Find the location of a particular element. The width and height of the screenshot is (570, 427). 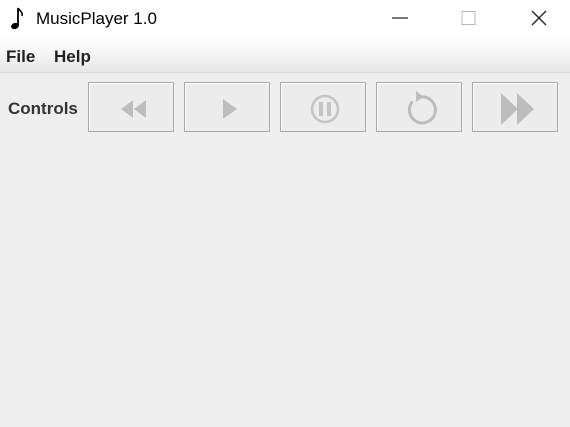

rewind-button is located at coordinates (131, 107).